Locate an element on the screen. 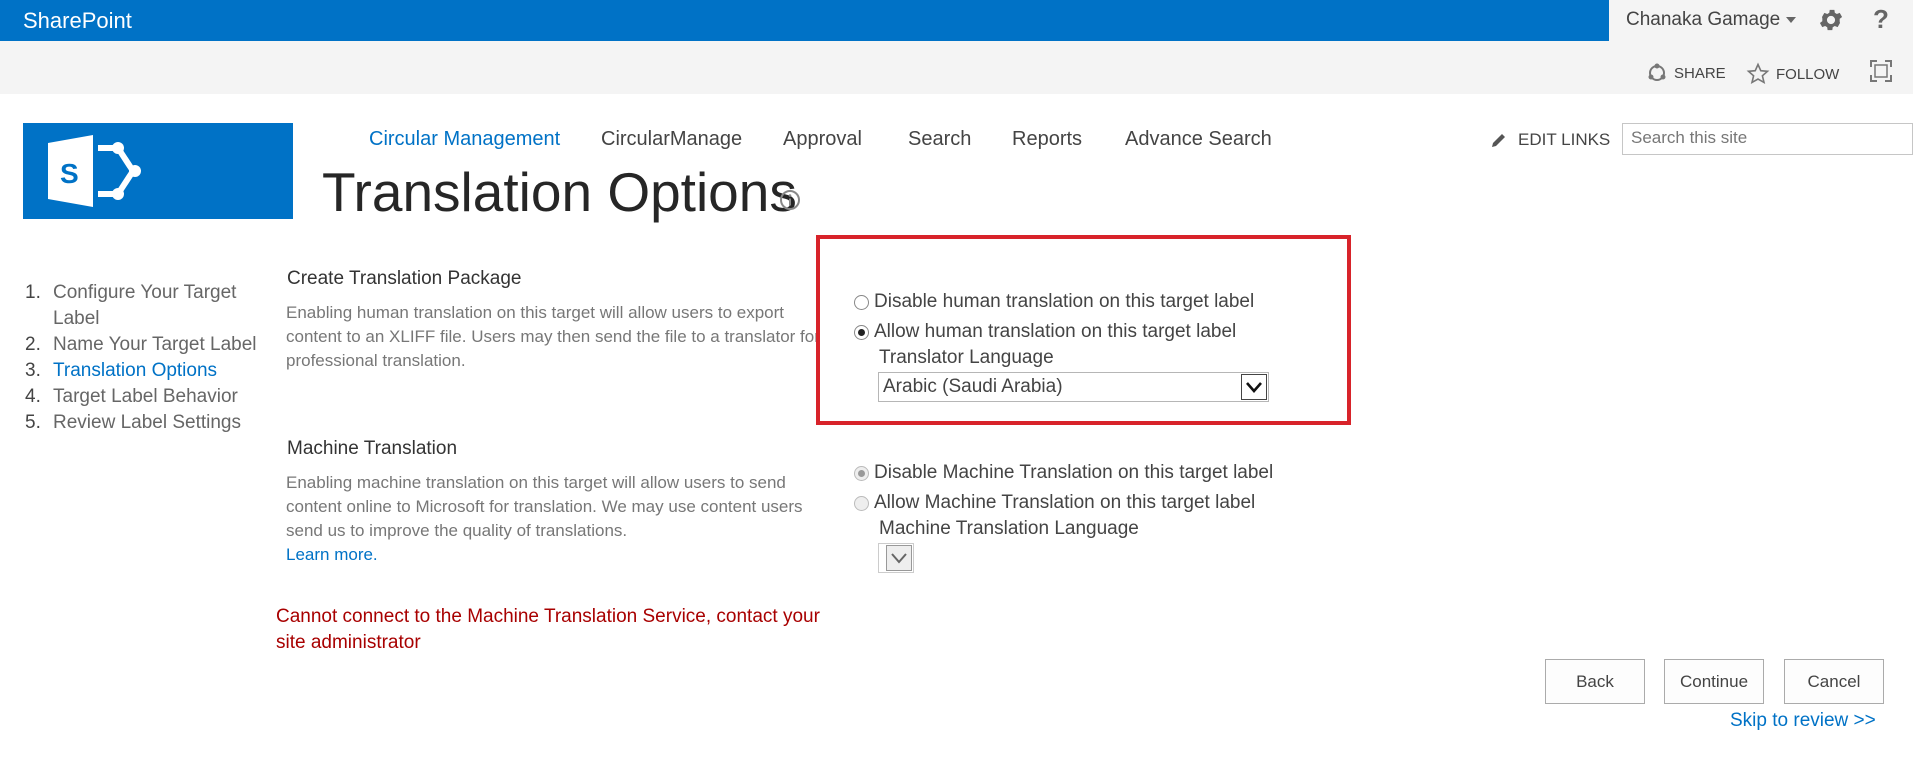  radio-allow-machine is located at coordinates (861, 503).